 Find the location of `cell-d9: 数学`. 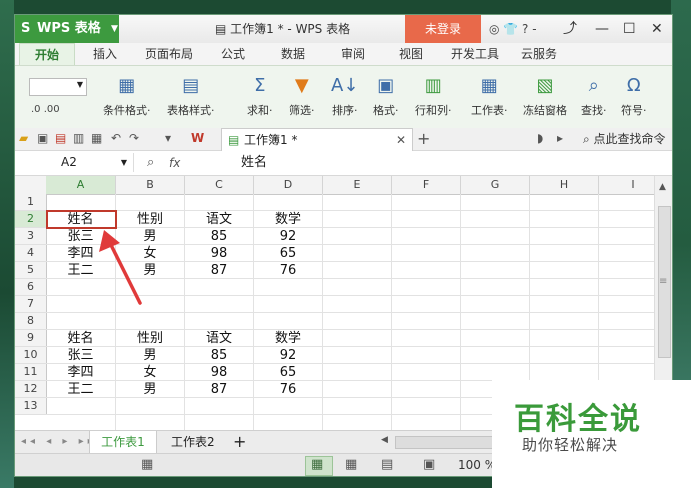

cell-d9: 数学 is located at coordinates (288, 338).